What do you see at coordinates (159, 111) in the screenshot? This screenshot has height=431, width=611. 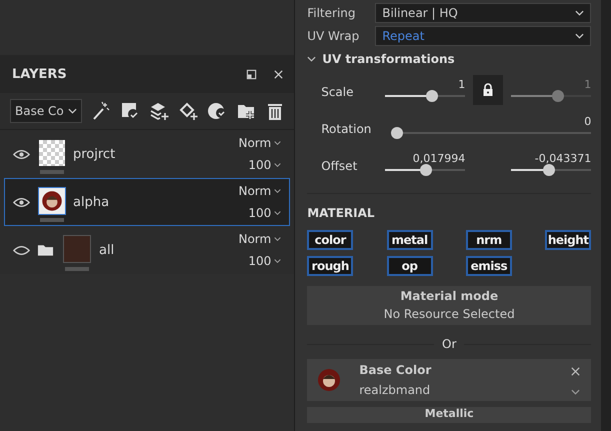 I see `add-layer-icon` at bounding box center [159, 111].